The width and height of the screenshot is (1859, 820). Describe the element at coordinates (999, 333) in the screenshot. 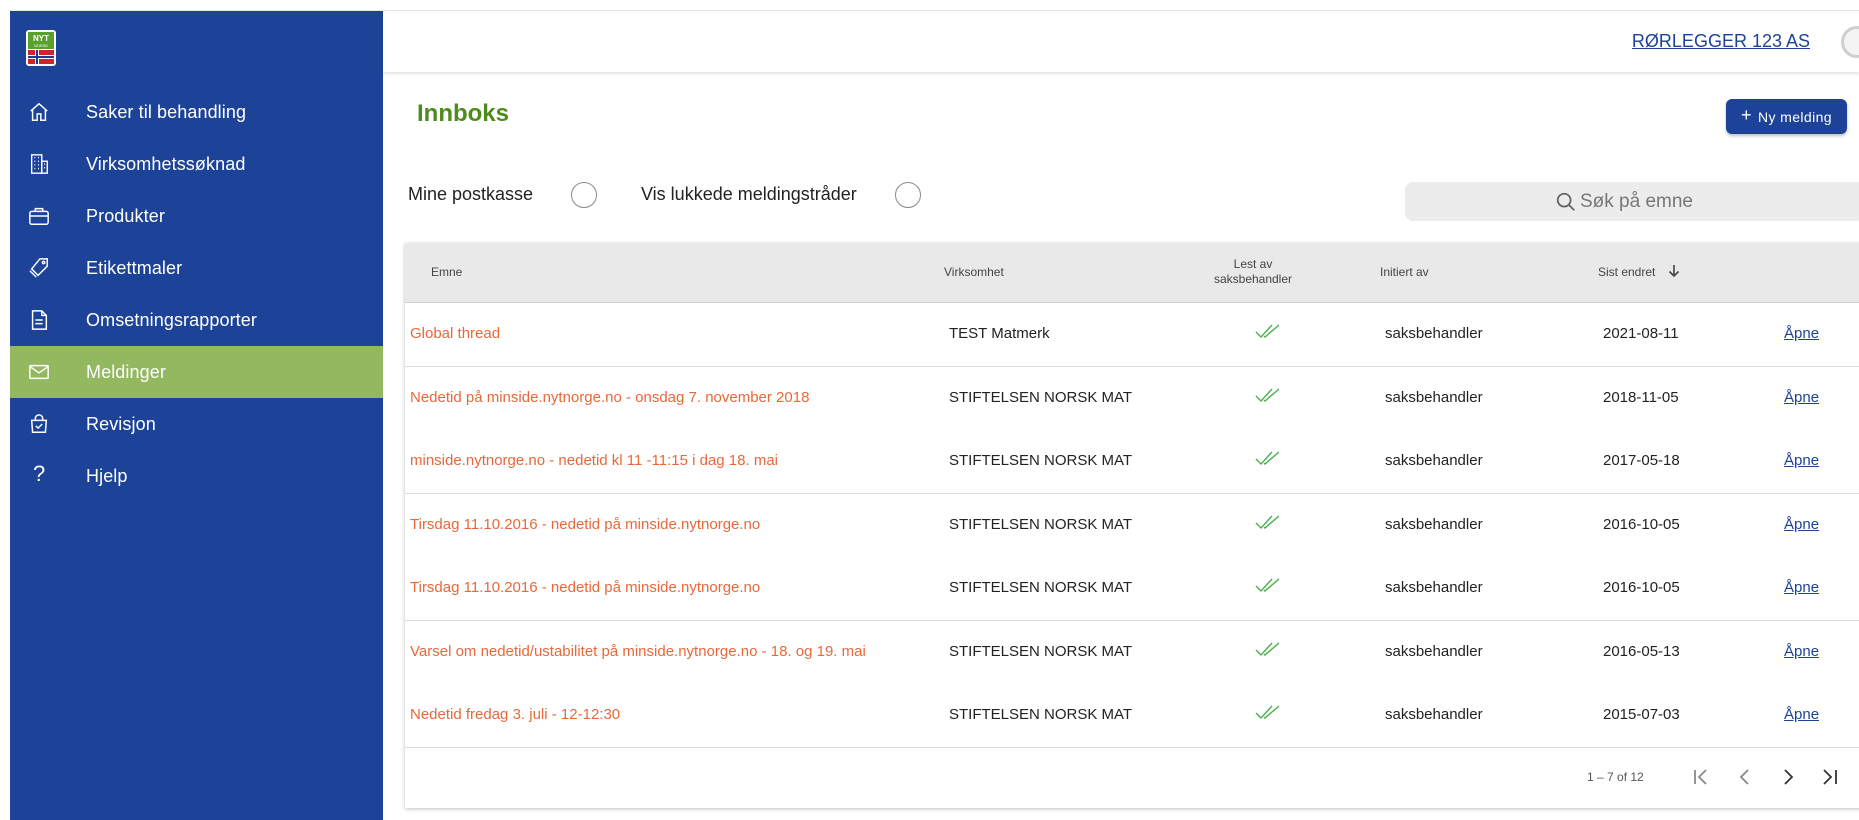

I see `company-cell: TEST Matmerk` at that location.